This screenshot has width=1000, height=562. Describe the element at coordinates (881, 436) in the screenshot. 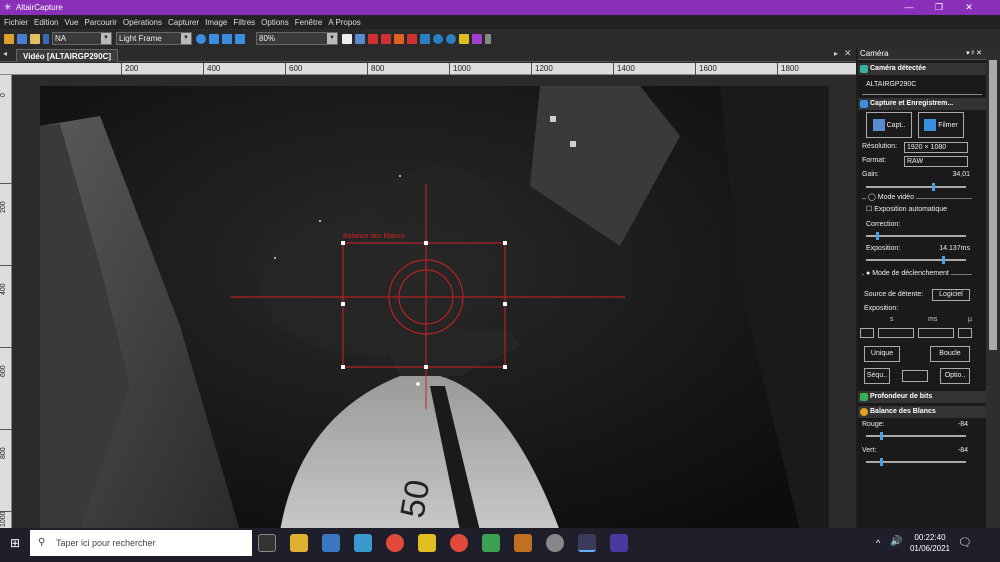

I see `red-slider-knob` at that location.